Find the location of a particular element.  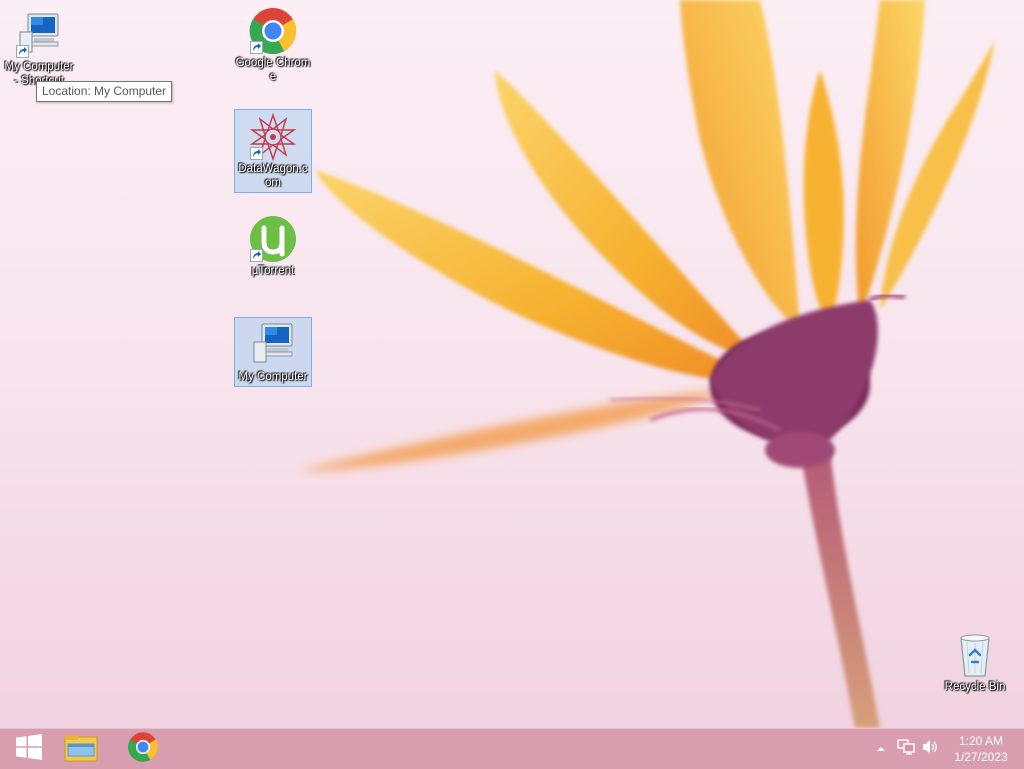

network-tray-button is located at coordinates (906, 749).